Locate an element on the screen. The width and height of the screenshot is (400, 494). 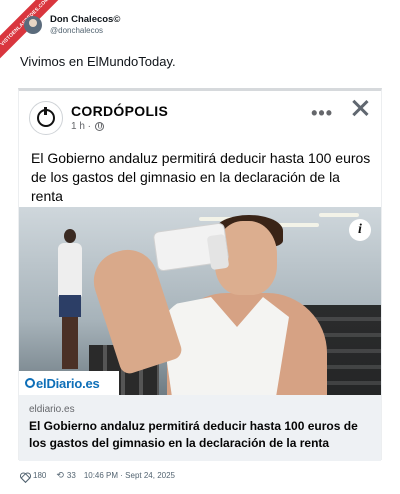
like-heart-icon is located at coordinates (24, 476).